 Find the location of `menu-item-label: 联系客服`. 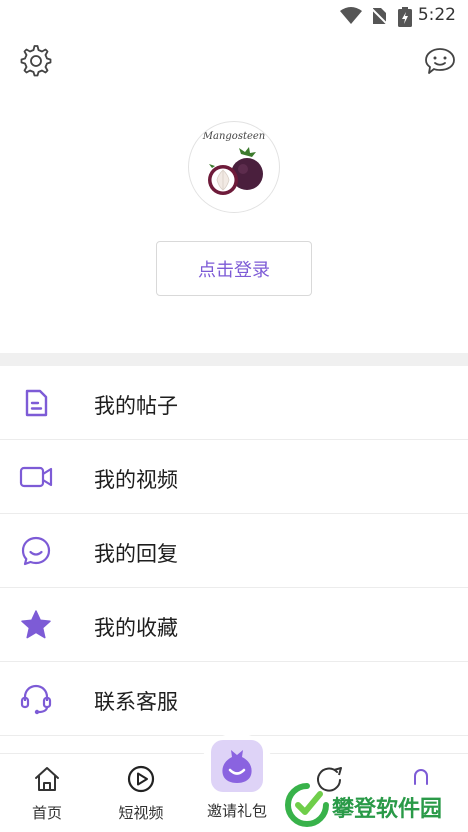

menu-item-label: 联系客服 is located at coordinates (136, 702).